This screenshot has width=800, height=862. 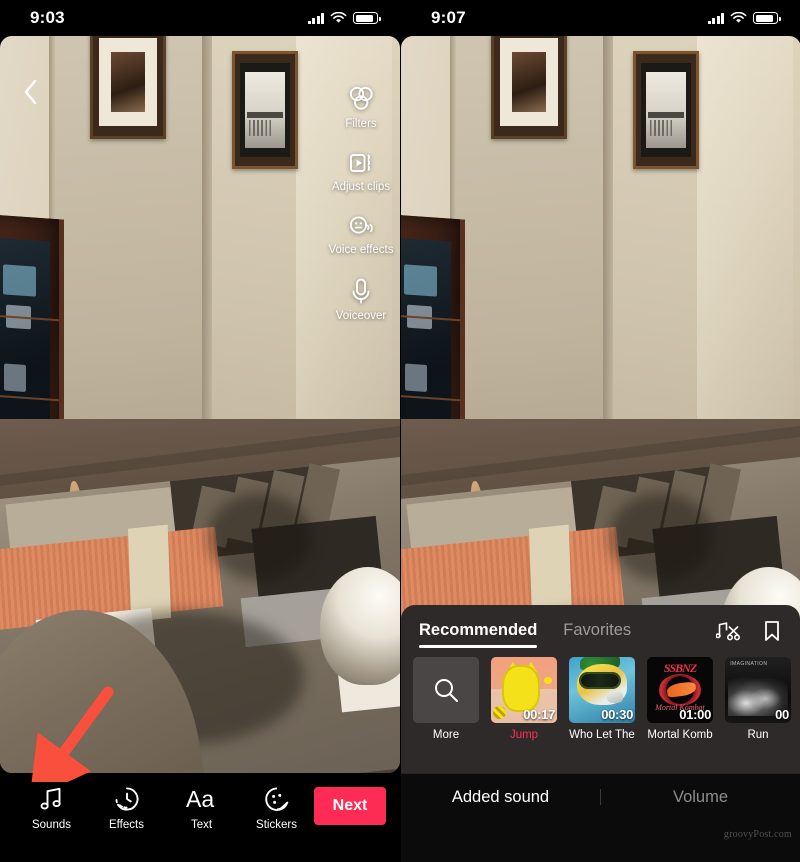 I want to click on right-bottom-bar: Added sound Volume groovyPost.com, so click(x=600, y=817).